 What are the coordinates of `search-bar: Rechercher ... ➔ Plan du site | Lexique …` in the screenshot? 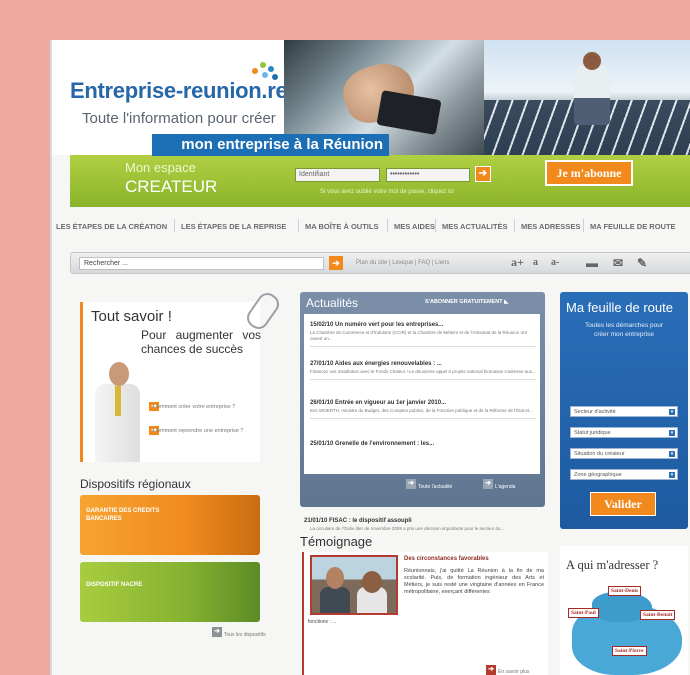 It's located at (380, 263).